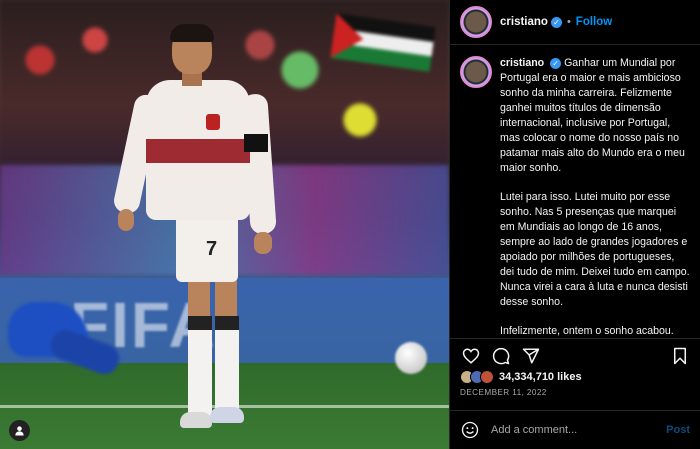  Describe the element at coordinates (62, 337) in the screenshot. I see `goalkeeper-figure` at that location.